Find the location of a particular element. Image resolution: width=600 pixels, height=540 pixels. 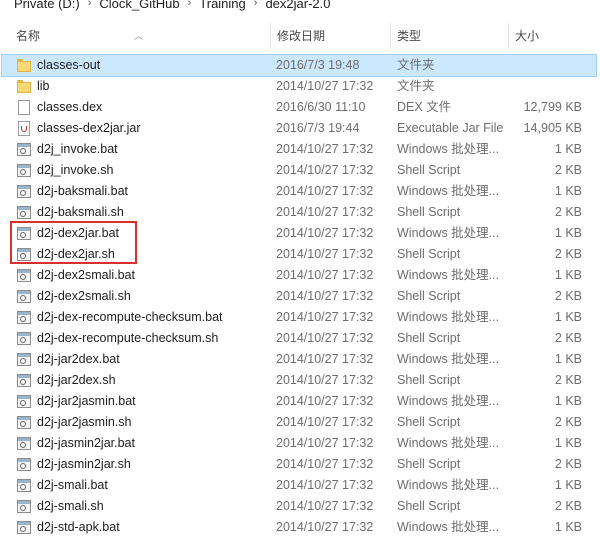

file-date: 2016/7/3 19:44 is located at coordinates (318, 128).